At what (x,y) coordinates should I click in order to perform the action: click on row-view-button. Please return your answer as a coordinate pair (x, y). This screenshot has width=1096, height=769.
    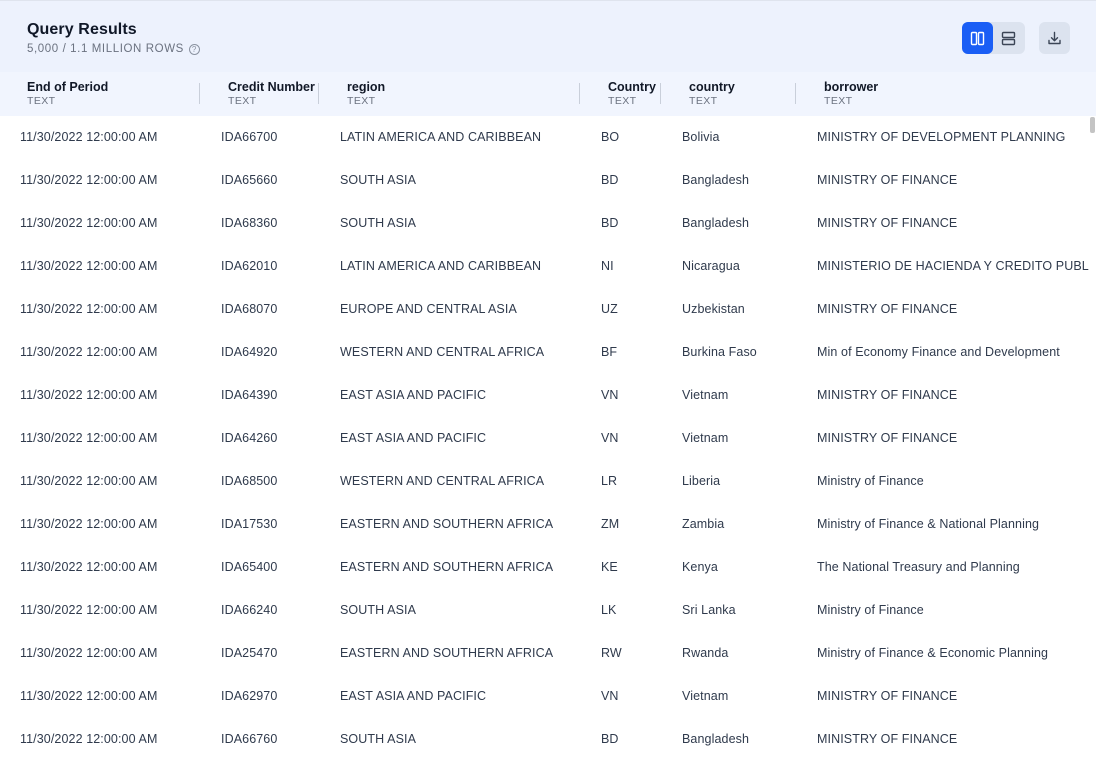
    Looking at the image, I should click on (1008, 38).